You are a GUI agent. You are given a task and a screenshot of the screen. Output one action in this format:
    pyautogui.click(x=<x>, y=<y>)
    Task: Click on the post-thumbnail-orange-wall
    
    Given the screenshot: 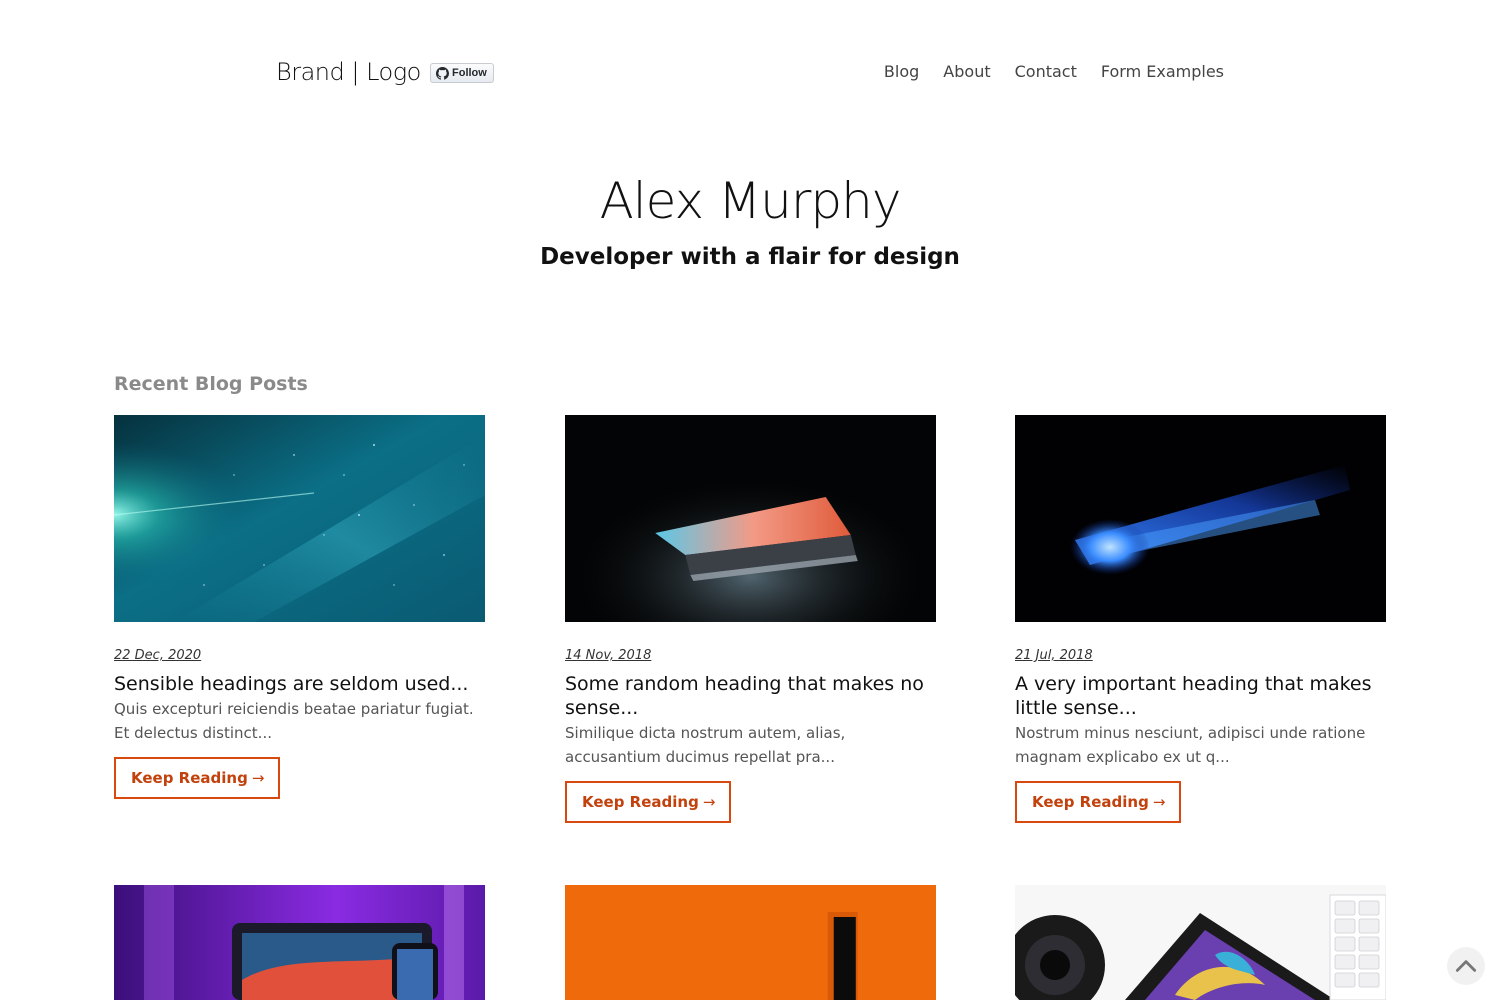 What is the action you would take?
    pyautogui.click(x=750, y=942)
    